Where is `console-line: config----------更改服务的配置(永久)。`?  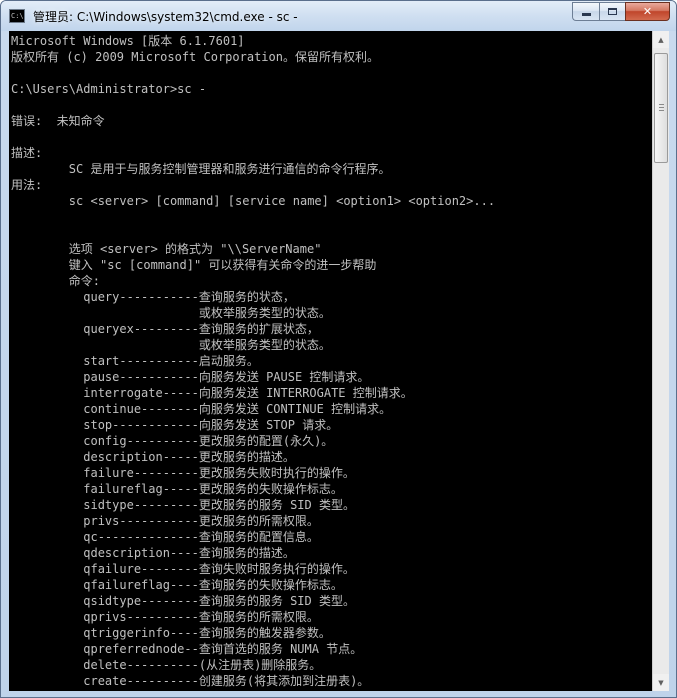
console-line: config----------更改服务的配置(永久)。 is located at coordinates (172, 441).